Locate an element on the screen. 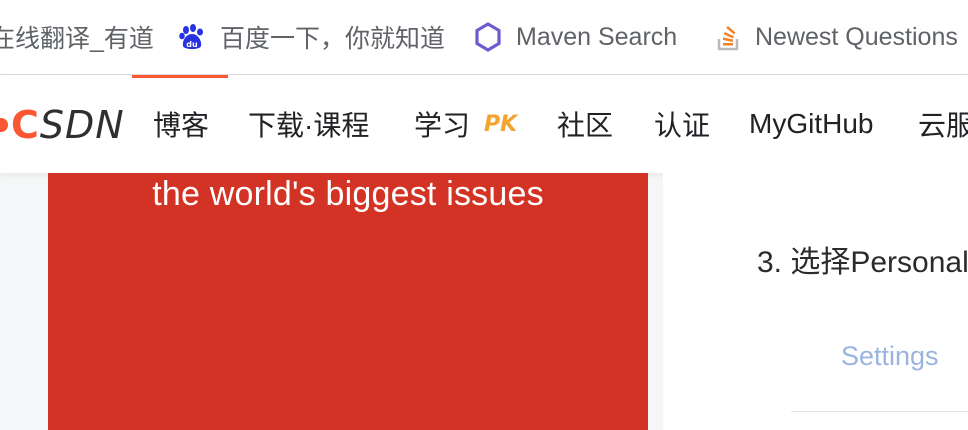 This screenshot has height=430, width=968. csdn-logo: C SDN is located at coordinates (62, 125).